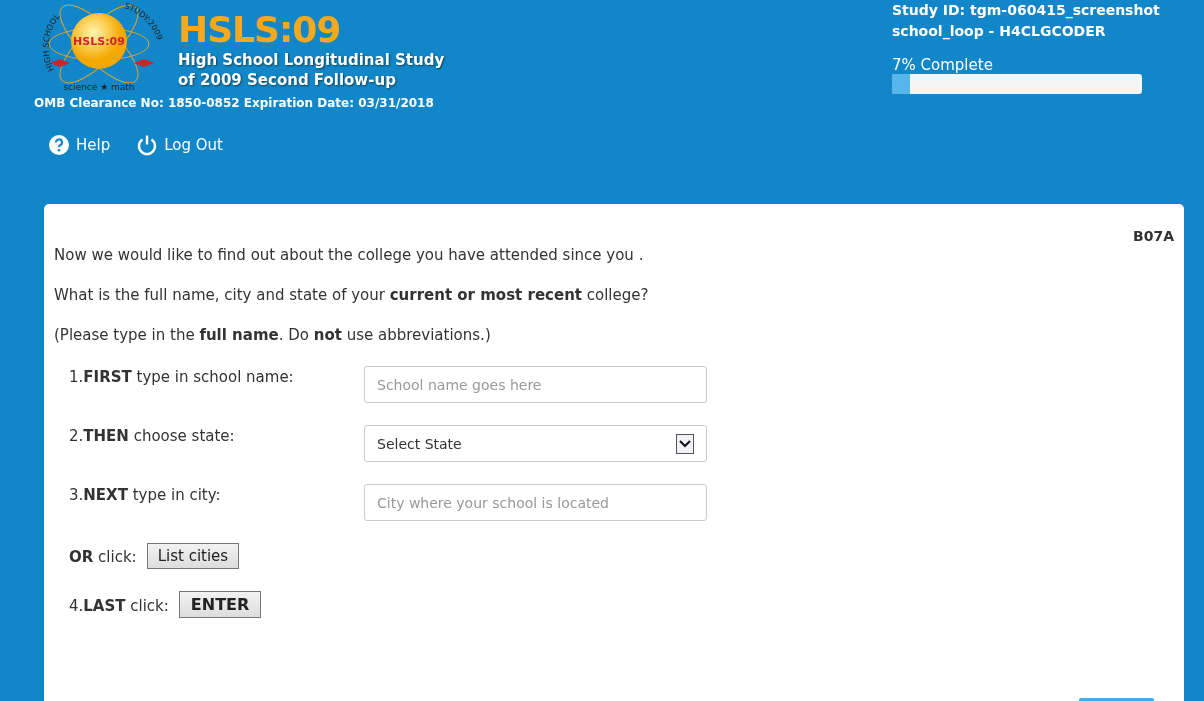 The height and width of the screenshot is (701, 1204). Describe the element at coordinates (535, 443) in the screenshot. I see `state-dropdown: Select State` at that location.